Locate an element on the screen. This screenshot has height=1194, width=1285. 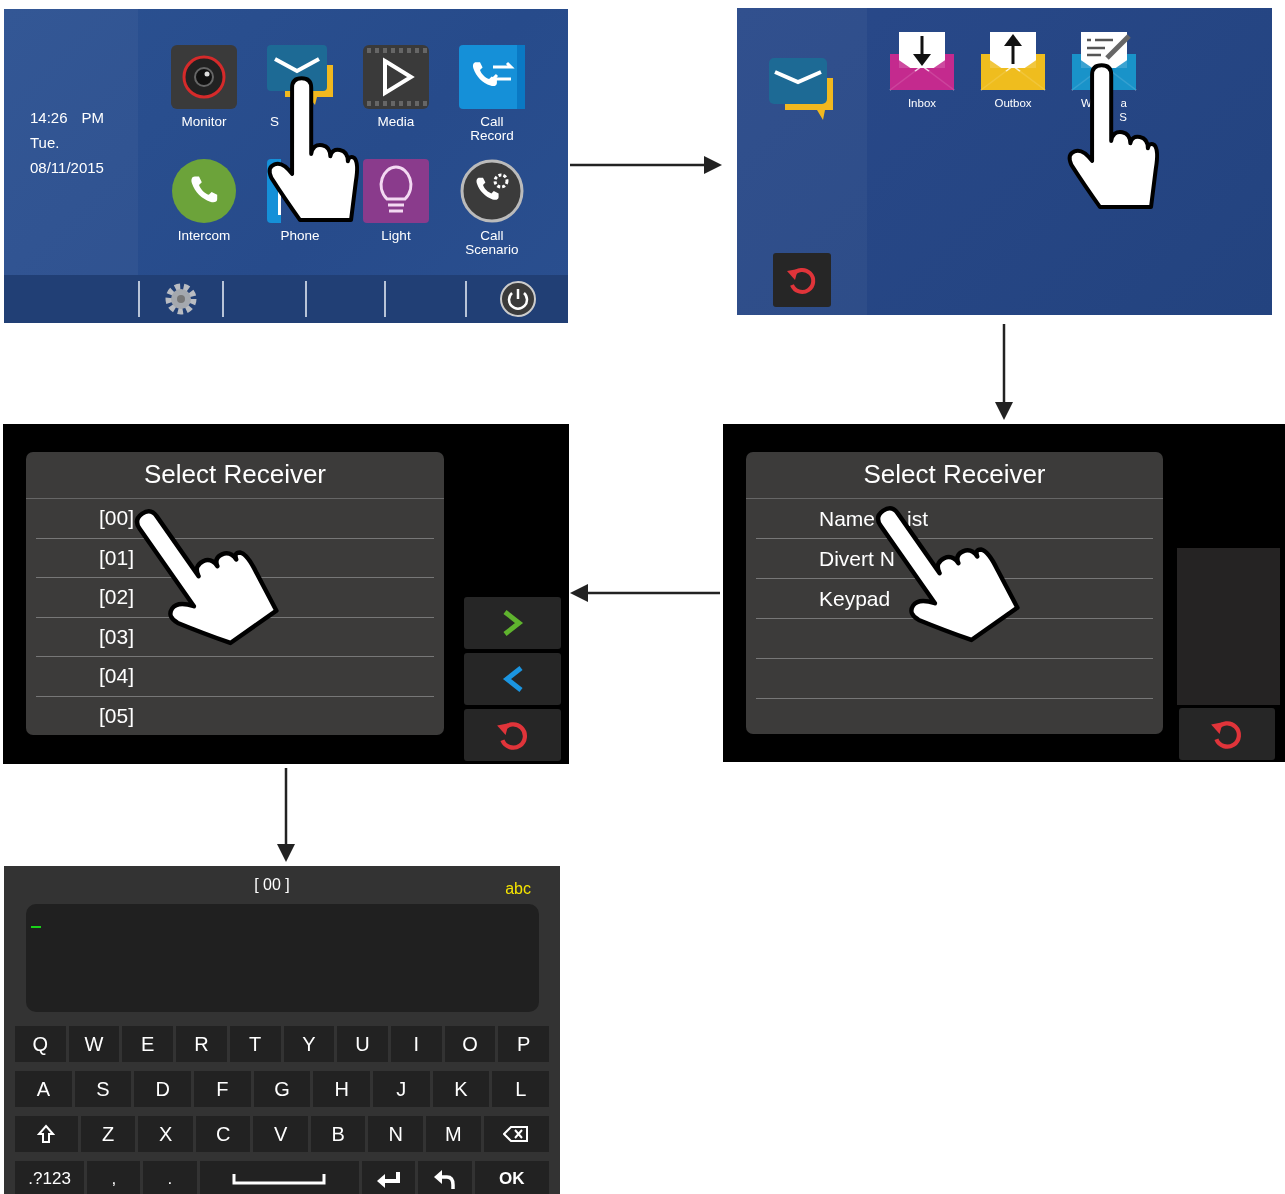
keyboard-key: G is located at coordinates (282, 1089).